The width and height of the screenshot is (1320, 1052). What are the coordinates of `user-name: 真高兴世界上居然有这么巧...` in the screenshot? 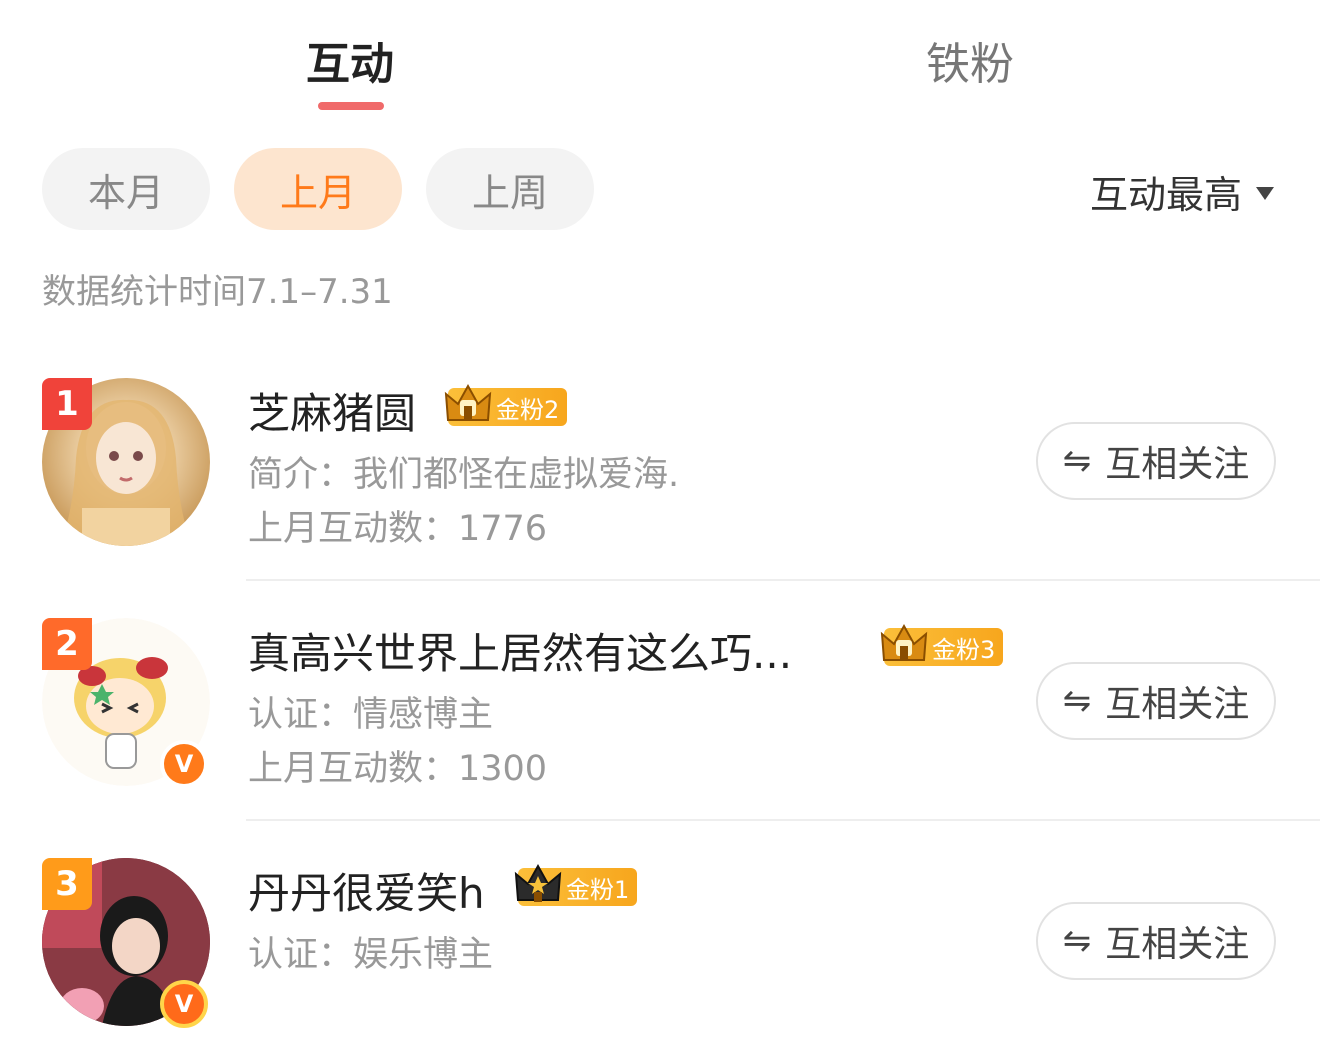 It's located at (520, 650).